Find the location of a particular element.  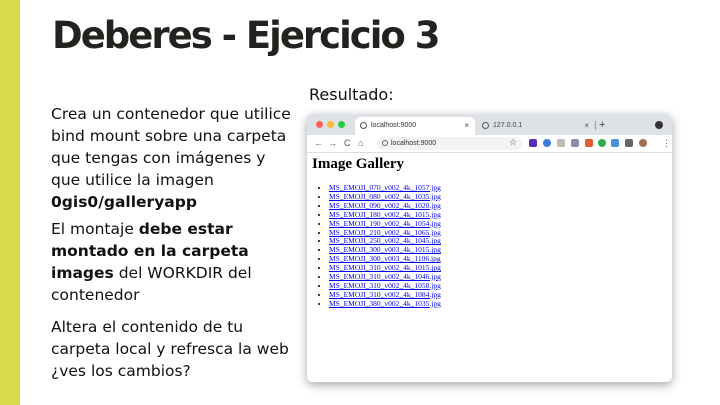

file-link: MS_EMOJI_310_v002_4k_1084.jpg is located at coordinates (385, 294).